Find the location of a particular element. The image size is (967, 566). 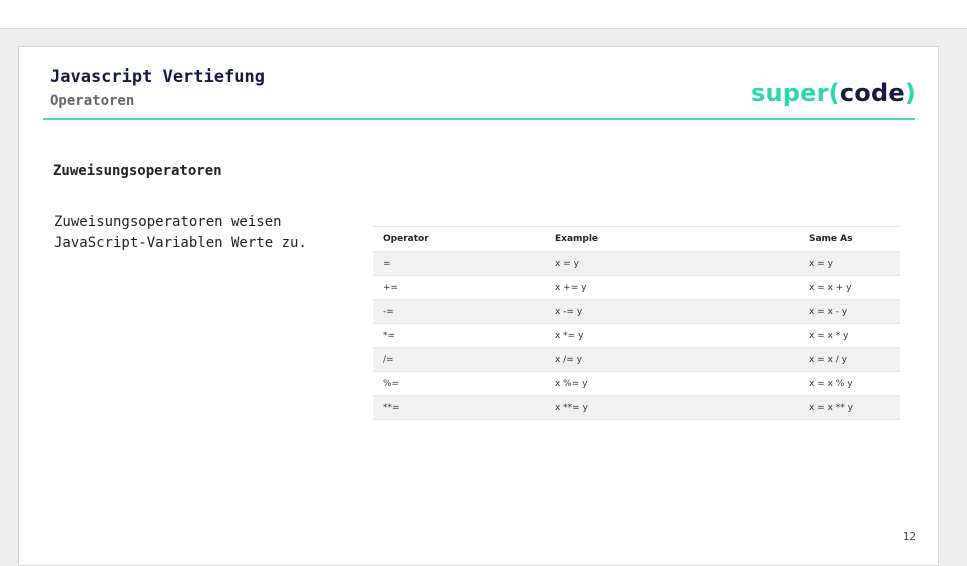

column-header-example: Example is located at coordinates (672, 239).